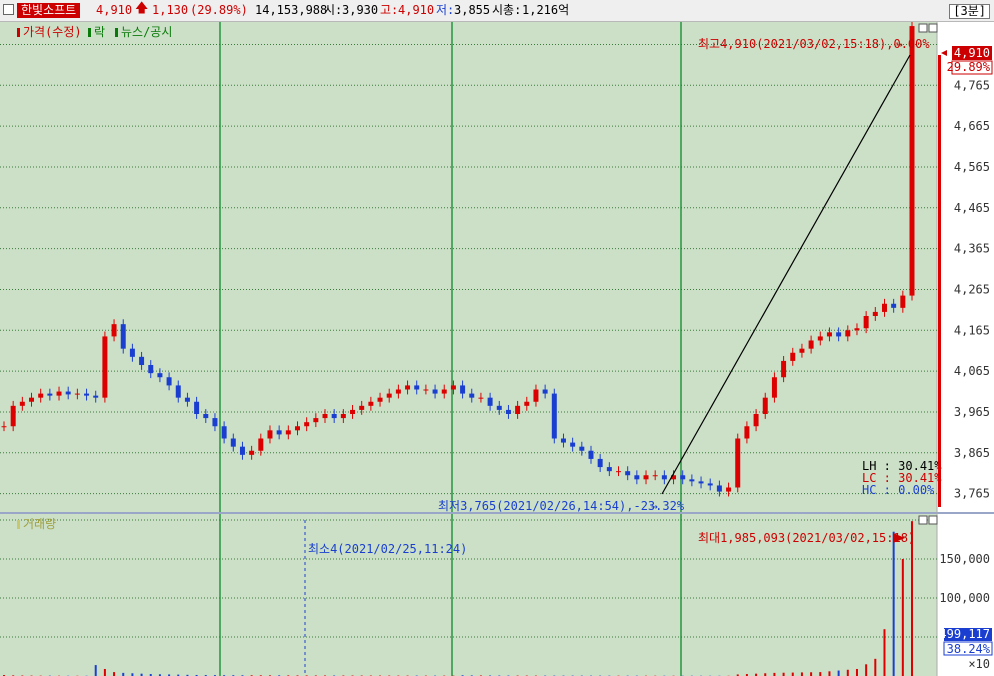 The width and height of the screenshot is (994, 676). What do you see at coordinates (99, 32) in the screenshot?
I see `legend-ex: 락` at bounding box center [99, 32].